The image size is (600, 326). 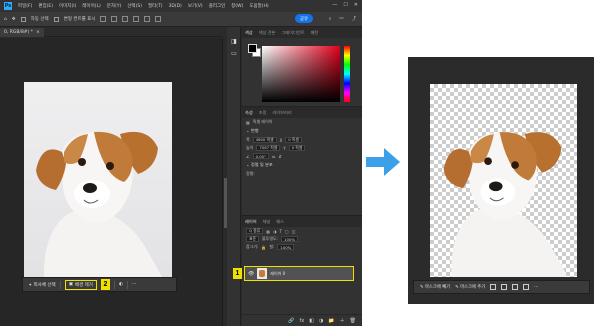 I want to click on angle-field: 0.00°, so click(x=260, y=156).